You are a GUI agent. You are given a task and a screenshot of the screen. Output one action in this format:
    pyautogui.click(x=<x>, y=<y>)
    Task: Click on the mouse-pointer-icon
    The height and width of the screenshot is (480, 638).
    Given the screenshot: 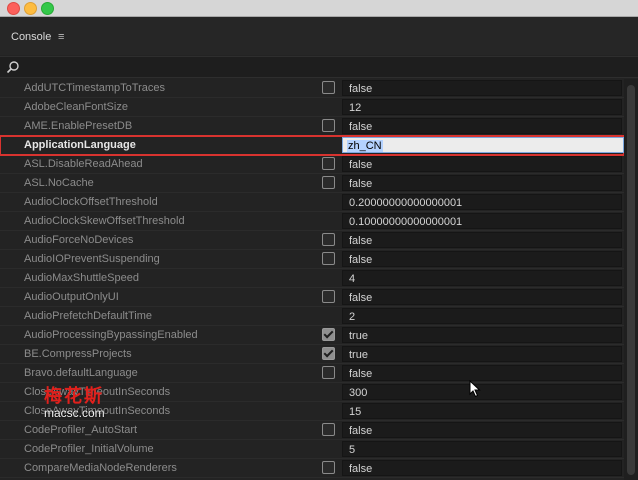 What is the action you would take?
    pyautogui.click(x=475, y=389)
    